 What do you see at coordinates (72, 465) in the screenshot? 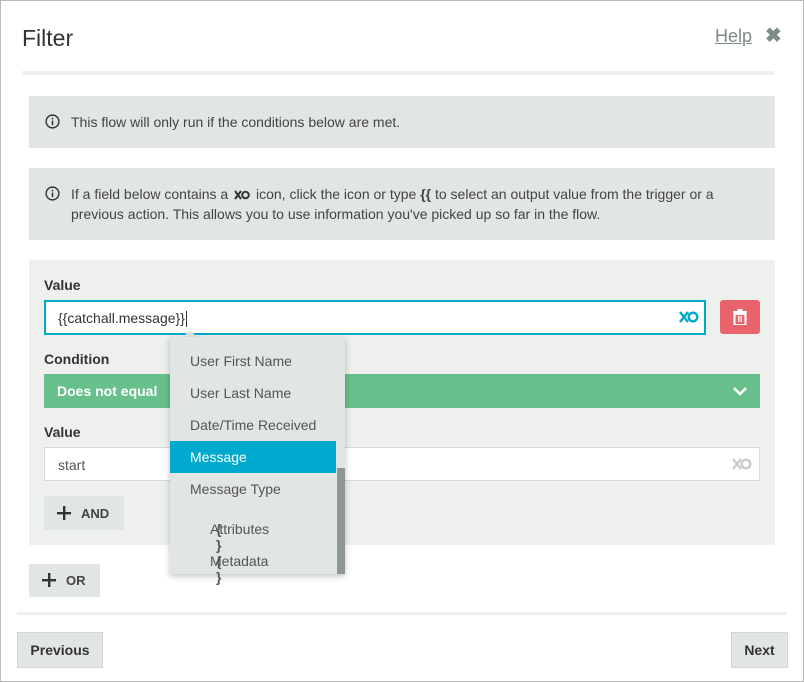
I see `value2-text: start` at bounding box center [72, 465].